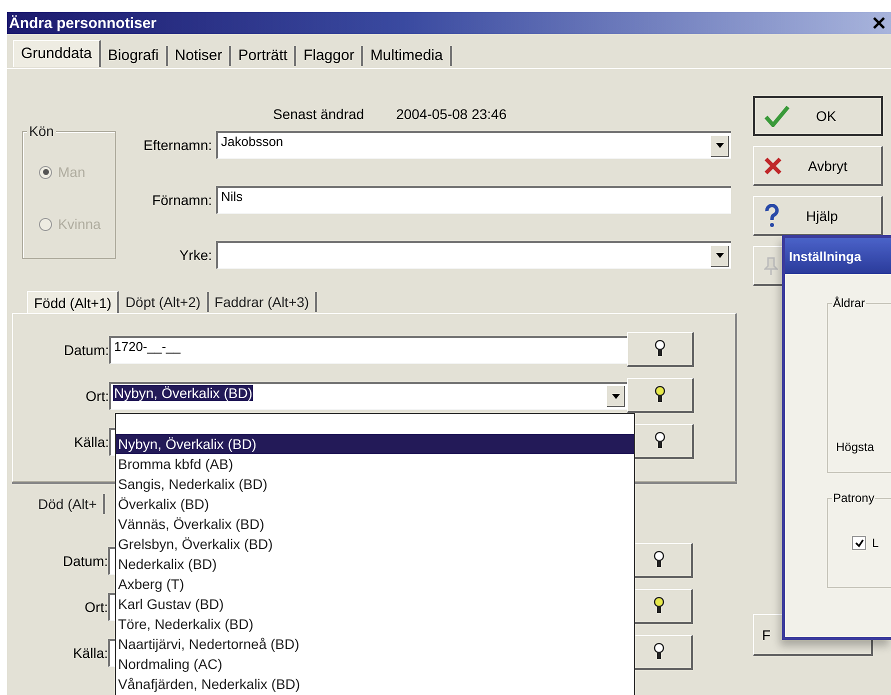 The height and width of the screenshot is (695, 891). What do you see at coordinates (375, 644) in the screenshot?
I see `list-item: Naartijärvi, Nedertorneå (BD)` at bounding box center [375, 644].